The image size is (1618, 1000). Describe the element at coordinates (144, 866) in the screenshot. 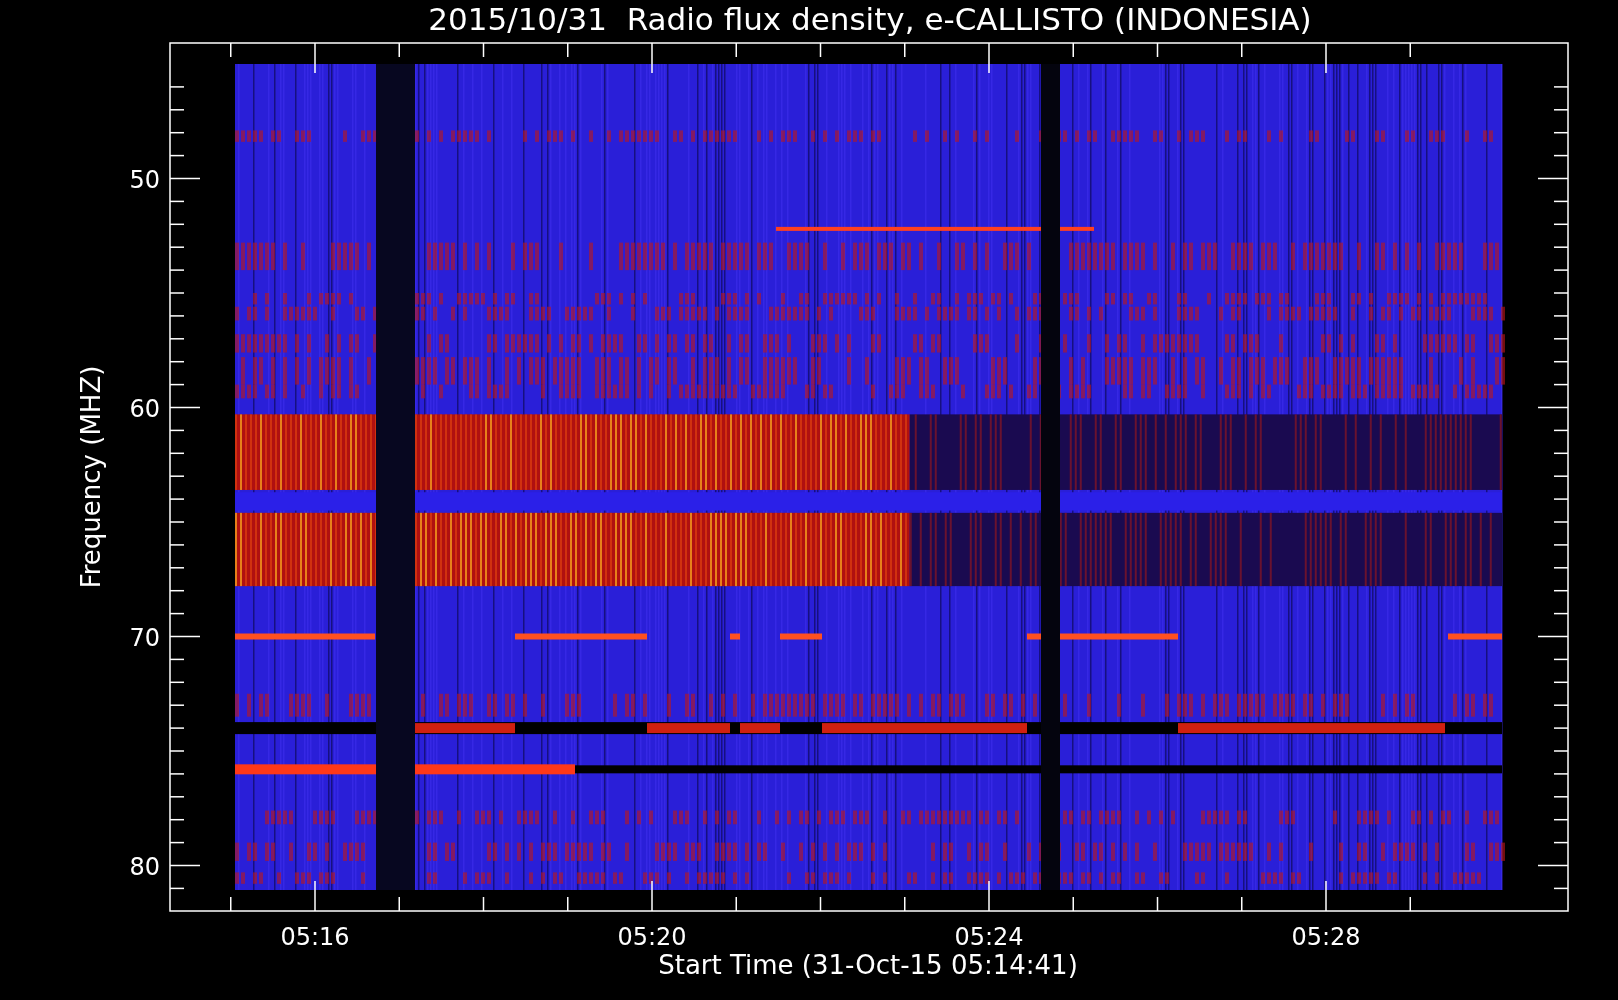

I see `tick-label: 80` at that location.